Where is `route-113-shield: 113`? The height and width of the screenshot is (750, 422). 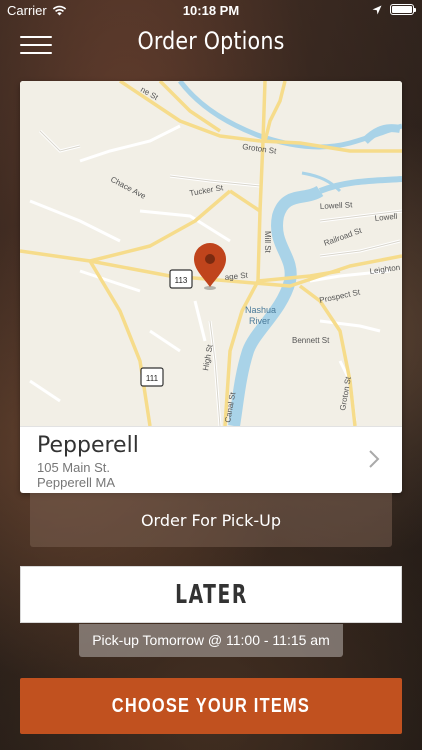
route-113-shield: 113 is located at coordinates (181, 279).